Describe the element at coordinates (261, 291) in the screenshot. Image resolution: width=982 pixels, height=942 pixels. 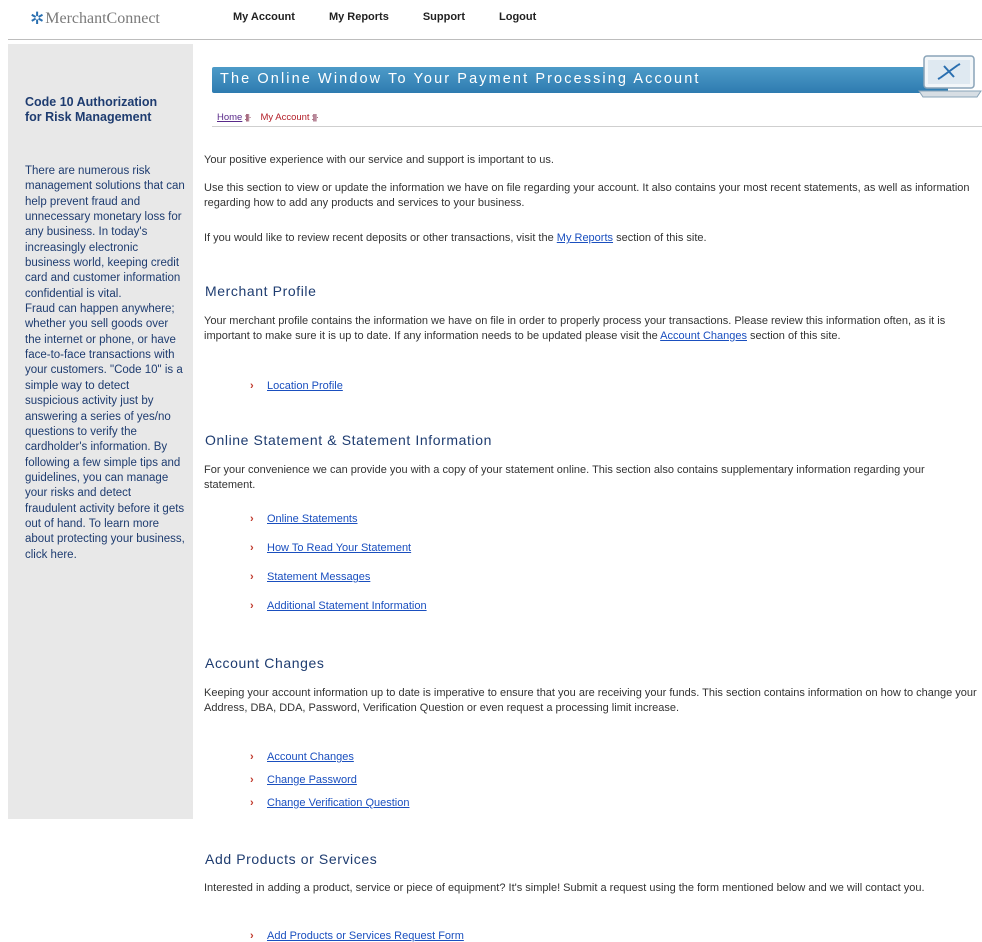
I see `merchant-profile-heading: Merchant Profile` at that location.